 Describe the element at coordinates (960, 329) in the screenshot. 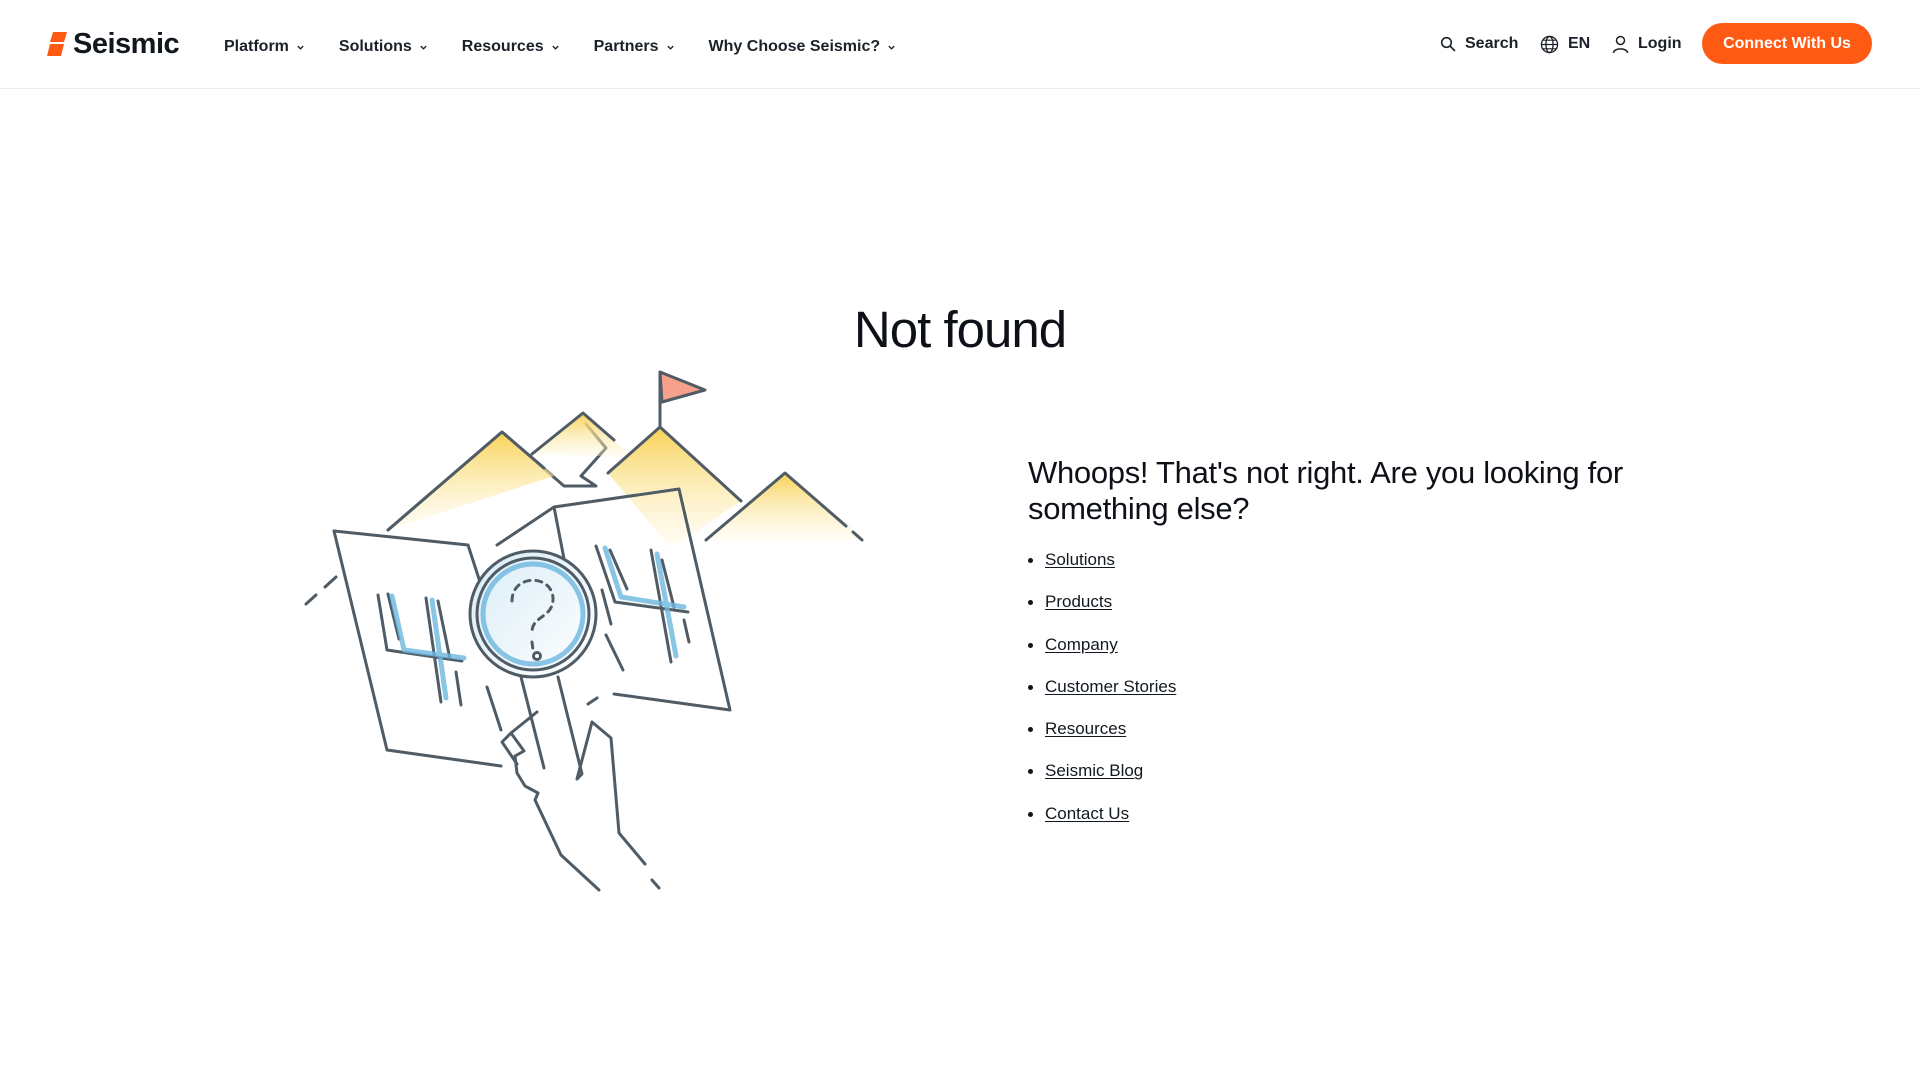

I see `page-title: Not found` at that location.